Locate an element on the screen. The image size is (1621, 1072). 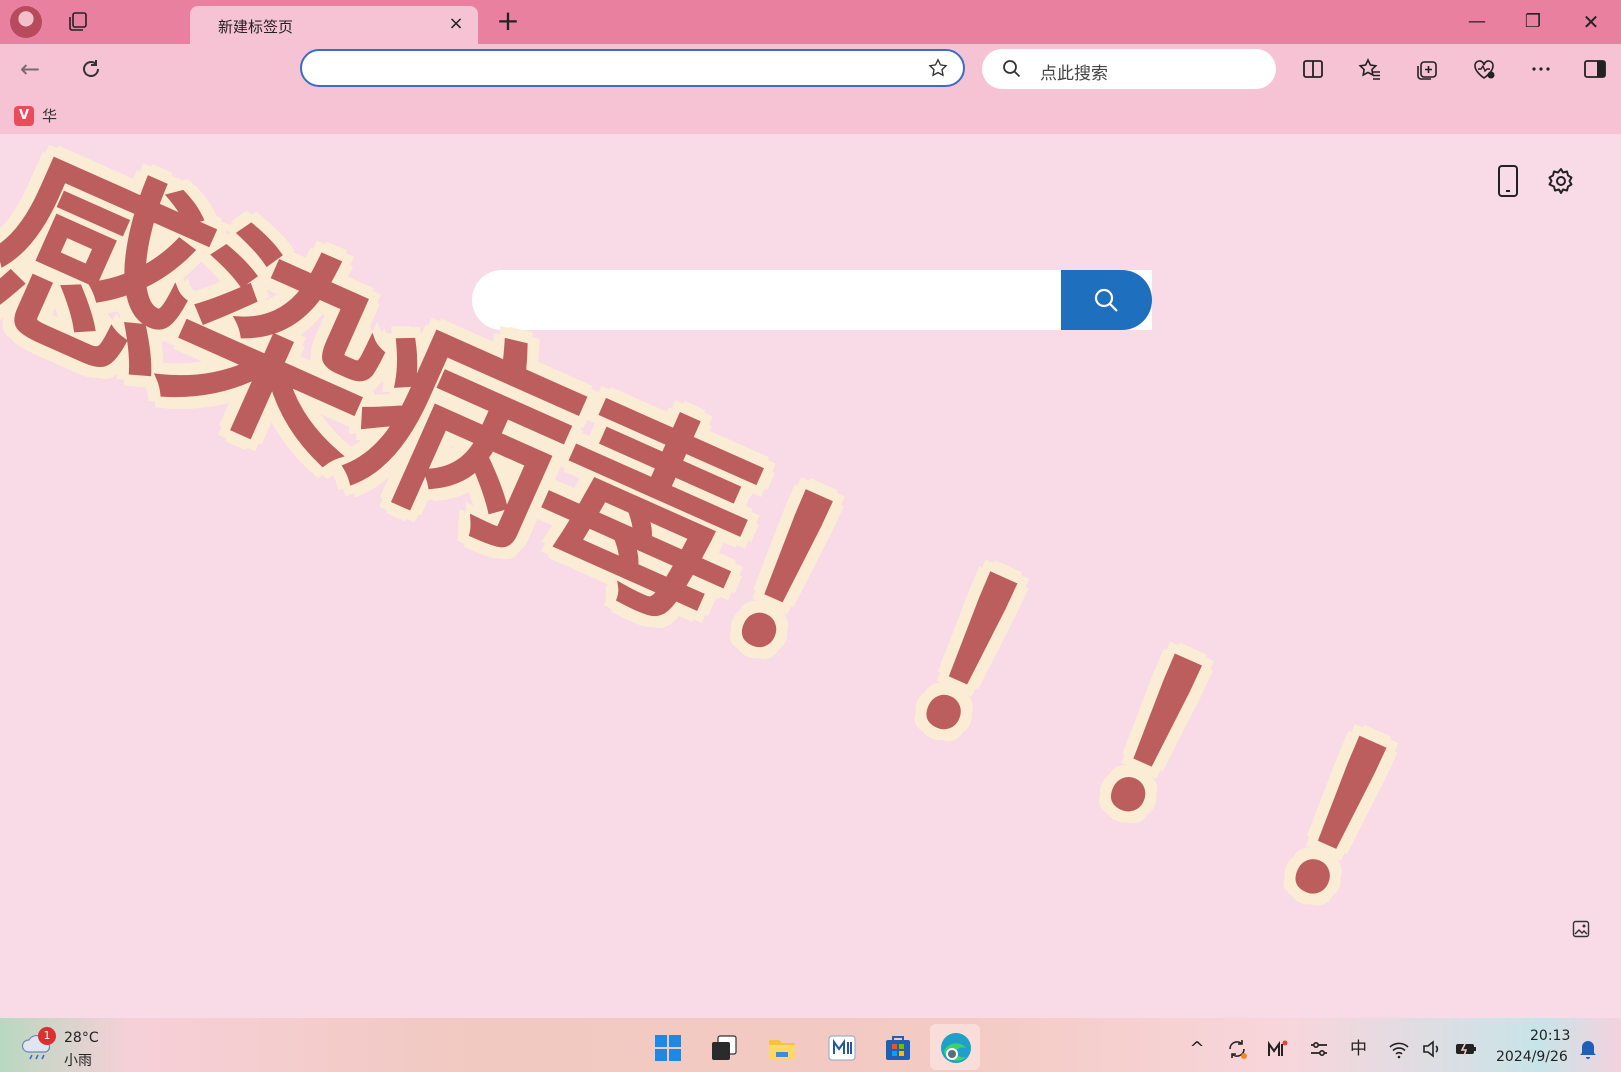
bookmark-bar is located at coordinates (810, 114).